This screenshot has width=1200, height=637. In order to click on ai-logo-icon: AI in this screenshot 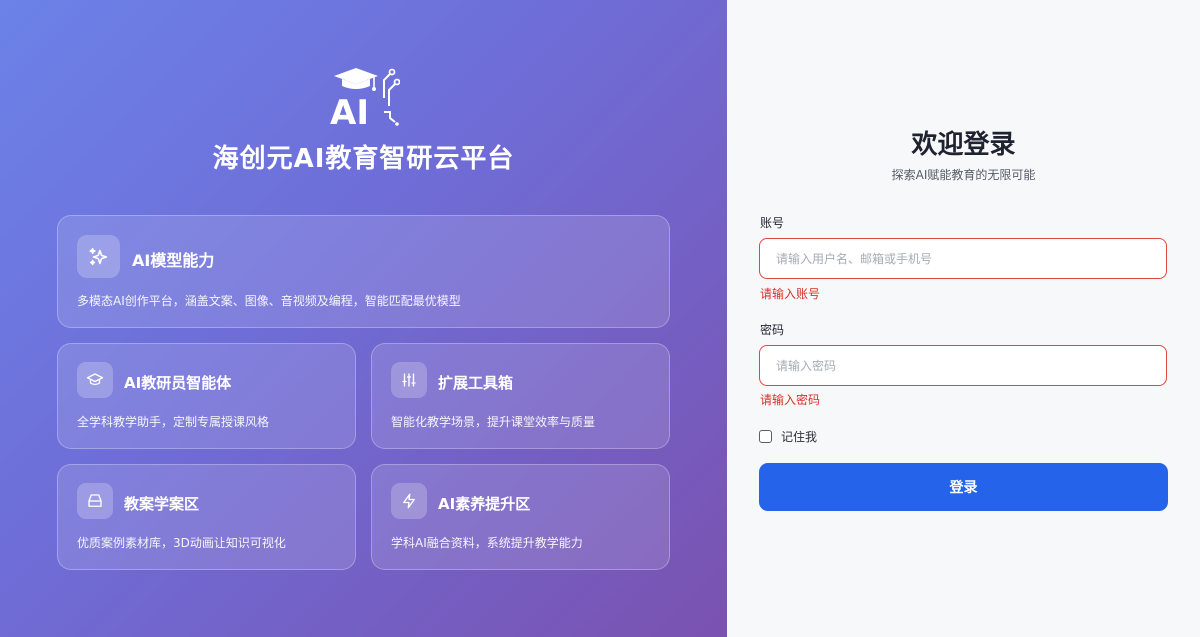, I will do `click(365, 97)`.